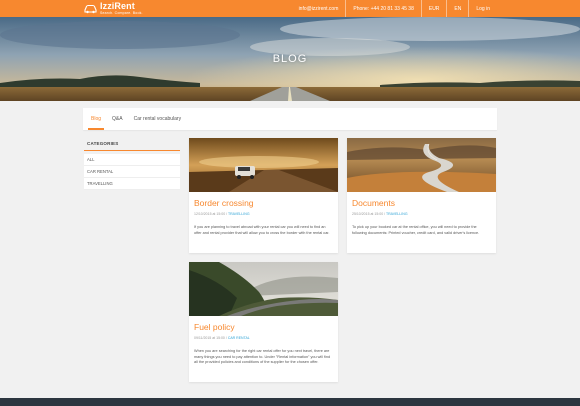 Image resolution: width=580 pixels, height=406 pixels. I want to click on logo: IzziRent Search. Compare. Book., so click(113, 8).